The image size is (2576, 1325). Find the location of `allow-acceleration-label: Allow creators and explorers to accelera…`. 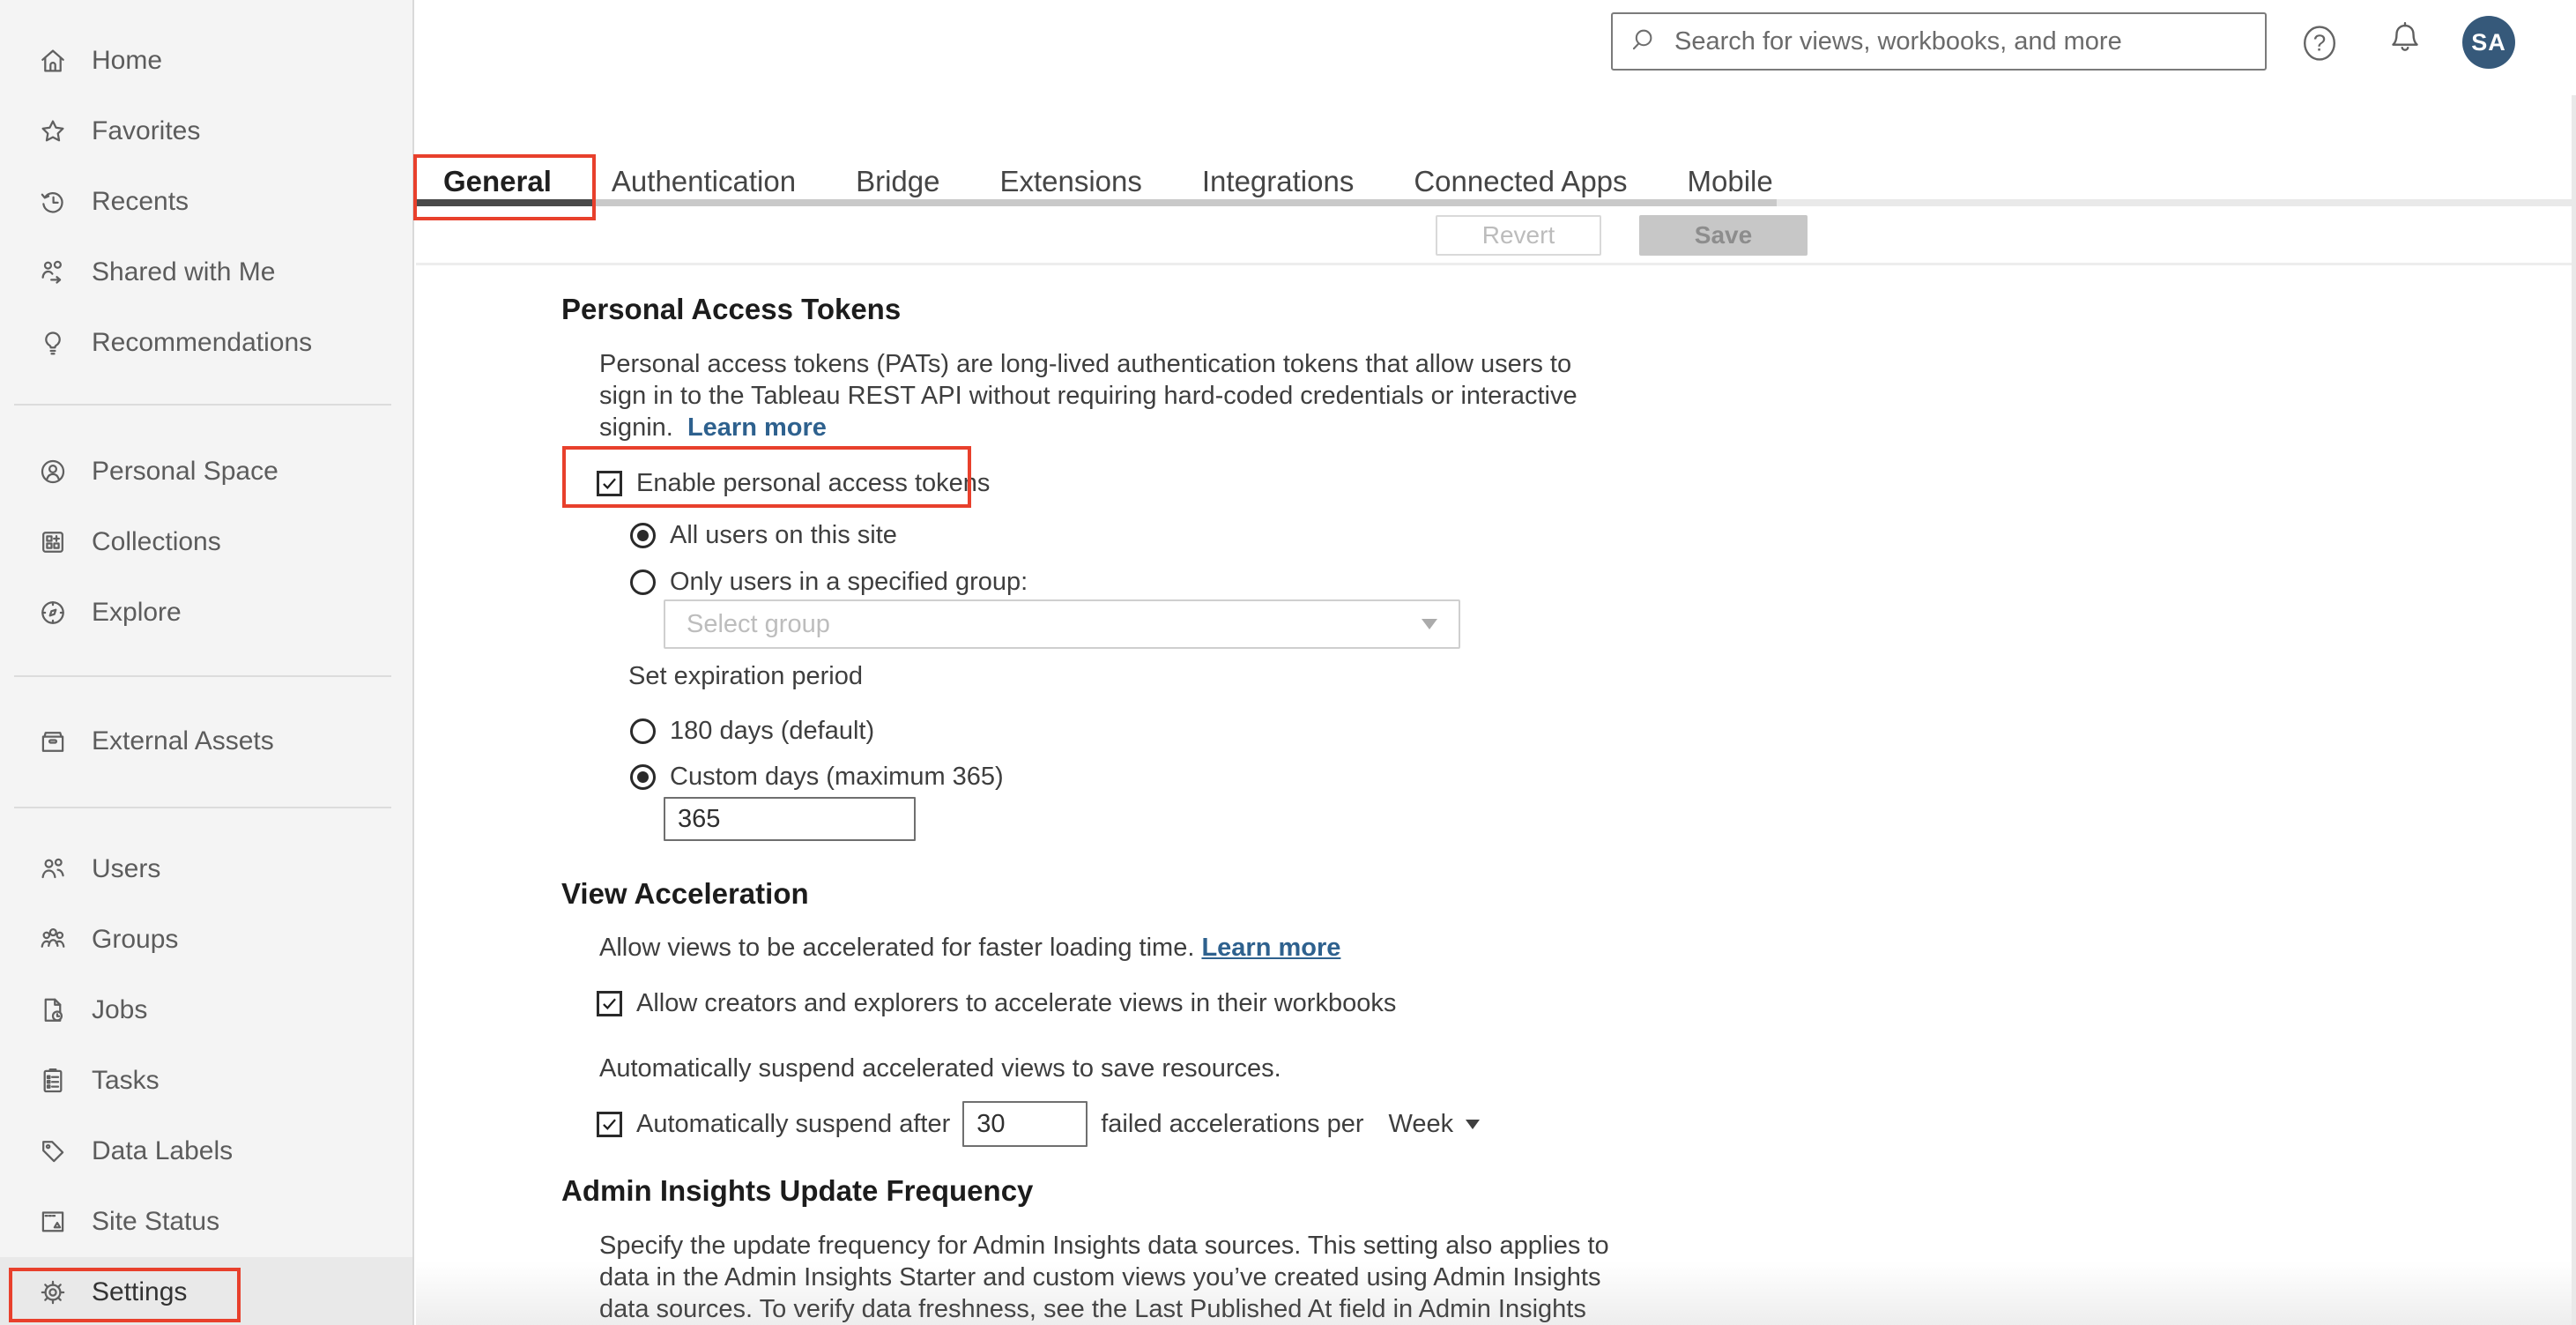

allow-acceleration-label: Allow creators and explorers to accelera… is located at coordinates (1016, 1002).